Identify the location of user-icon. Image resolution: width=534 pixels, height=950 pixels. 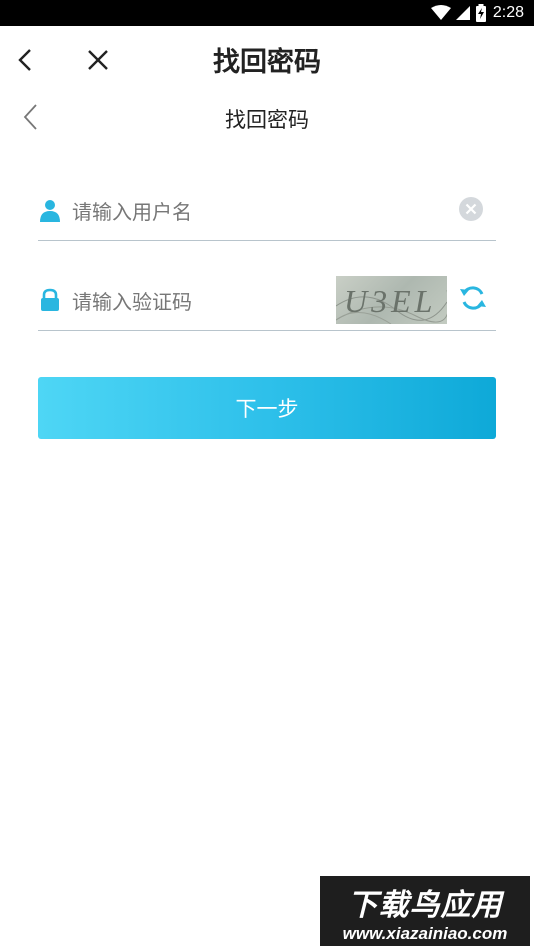
(50, 211).